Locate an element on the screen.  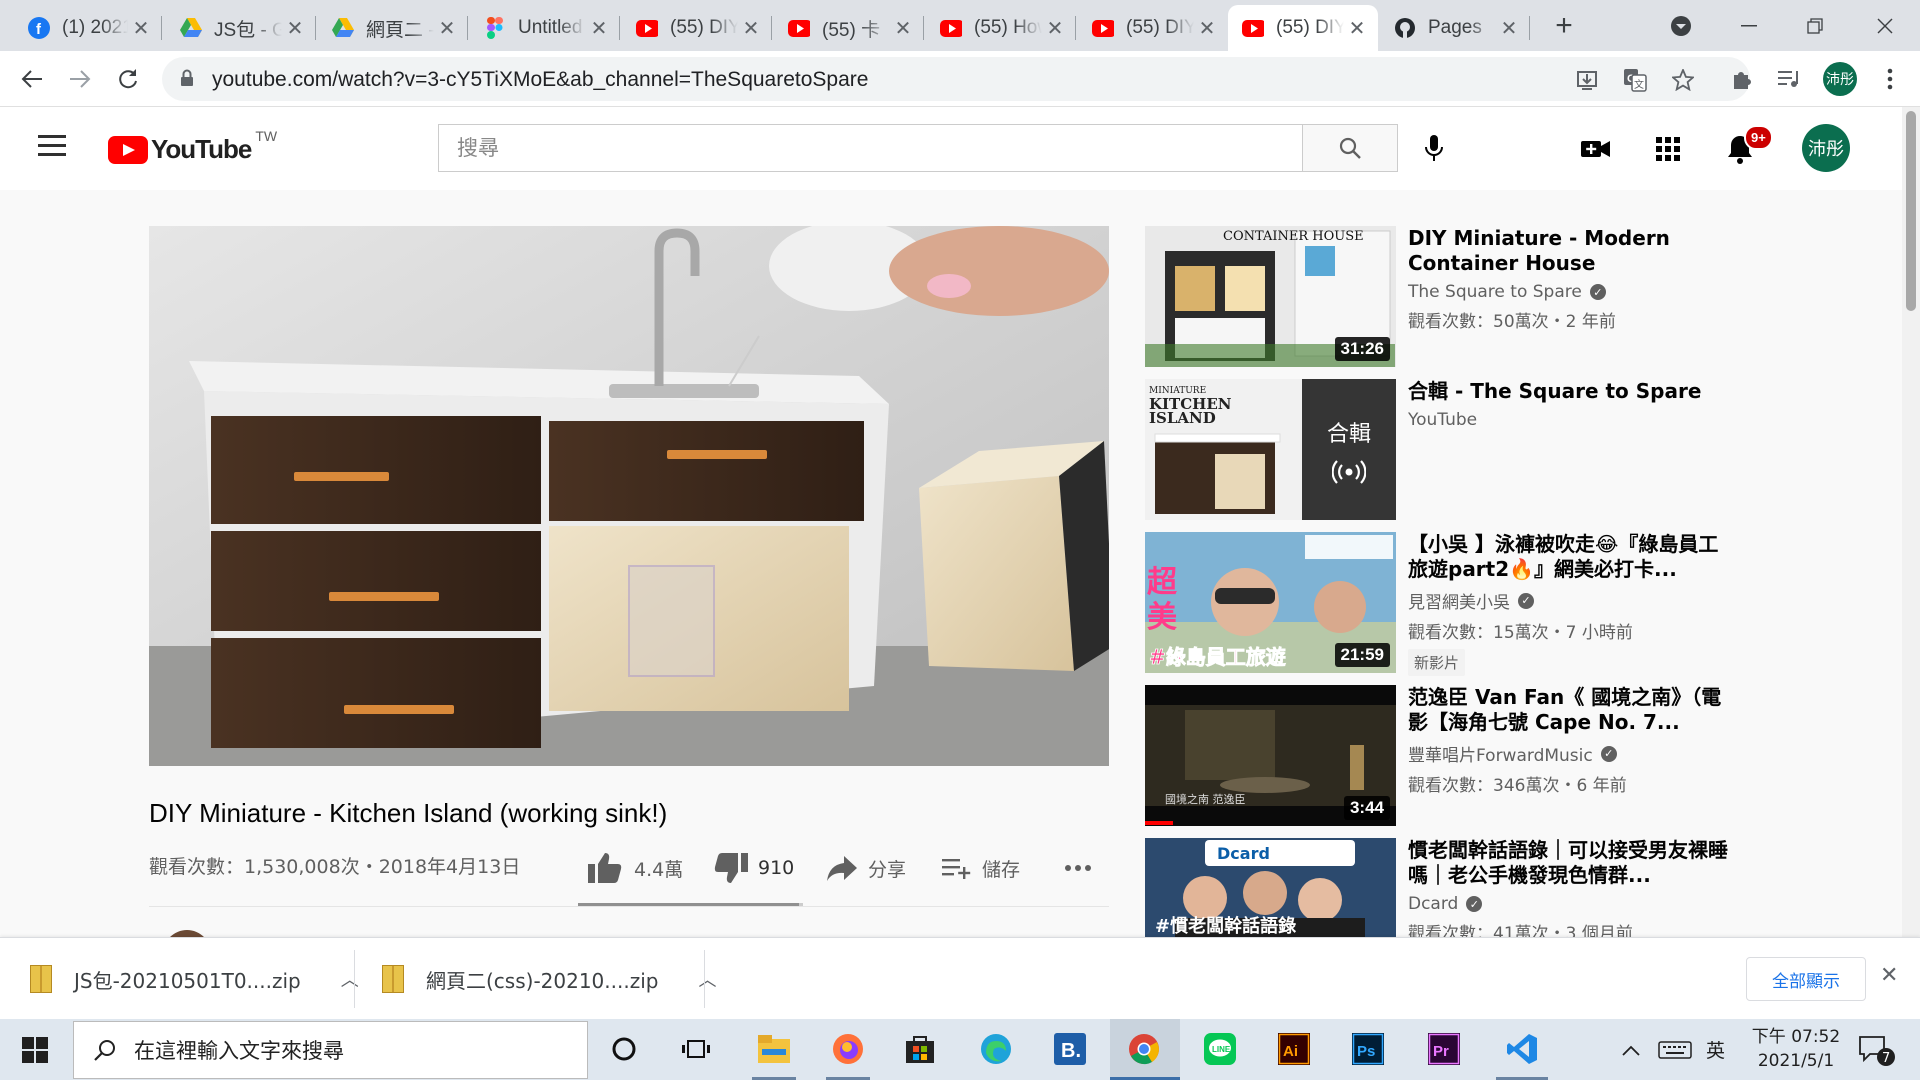
keyboard-icon is located at coordinates (1675, 1049).